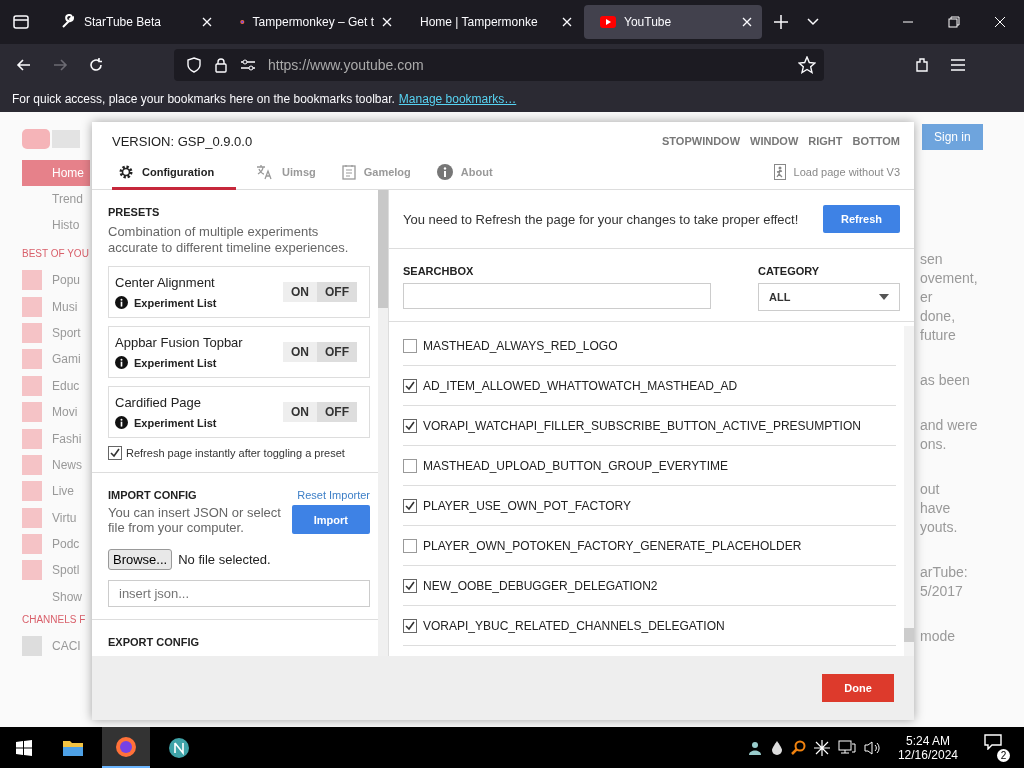 This screenshot has height=768, width=1024. I want to click on sidebar-item: Fashi, so click(56, 438).